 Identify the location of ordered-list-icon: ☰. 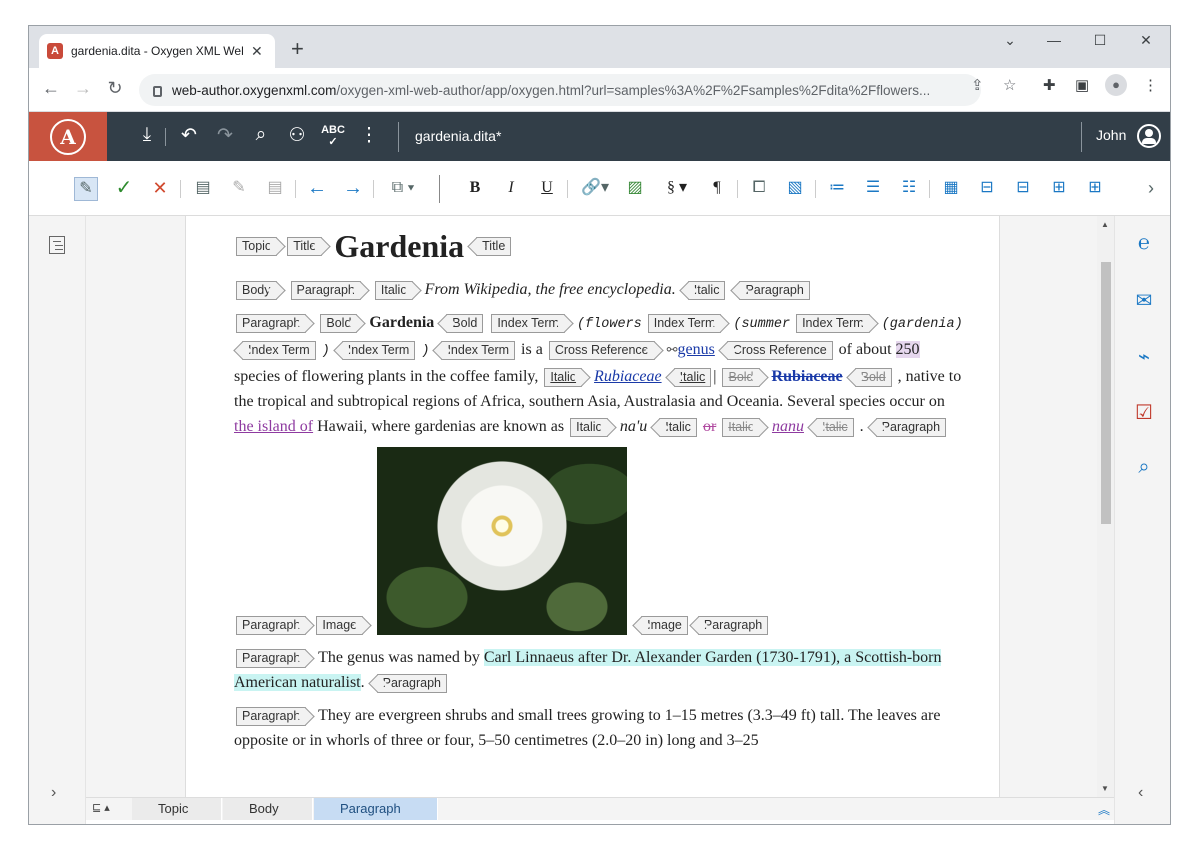
(873, 189).